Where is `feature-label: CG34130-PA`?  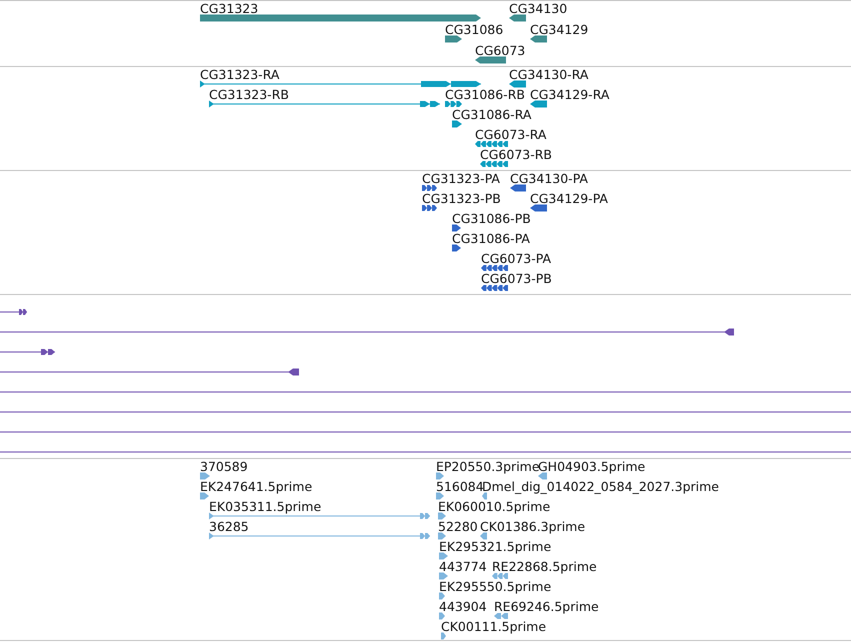 feature-label: CG34130-PA is located at coordinates (549, 178).